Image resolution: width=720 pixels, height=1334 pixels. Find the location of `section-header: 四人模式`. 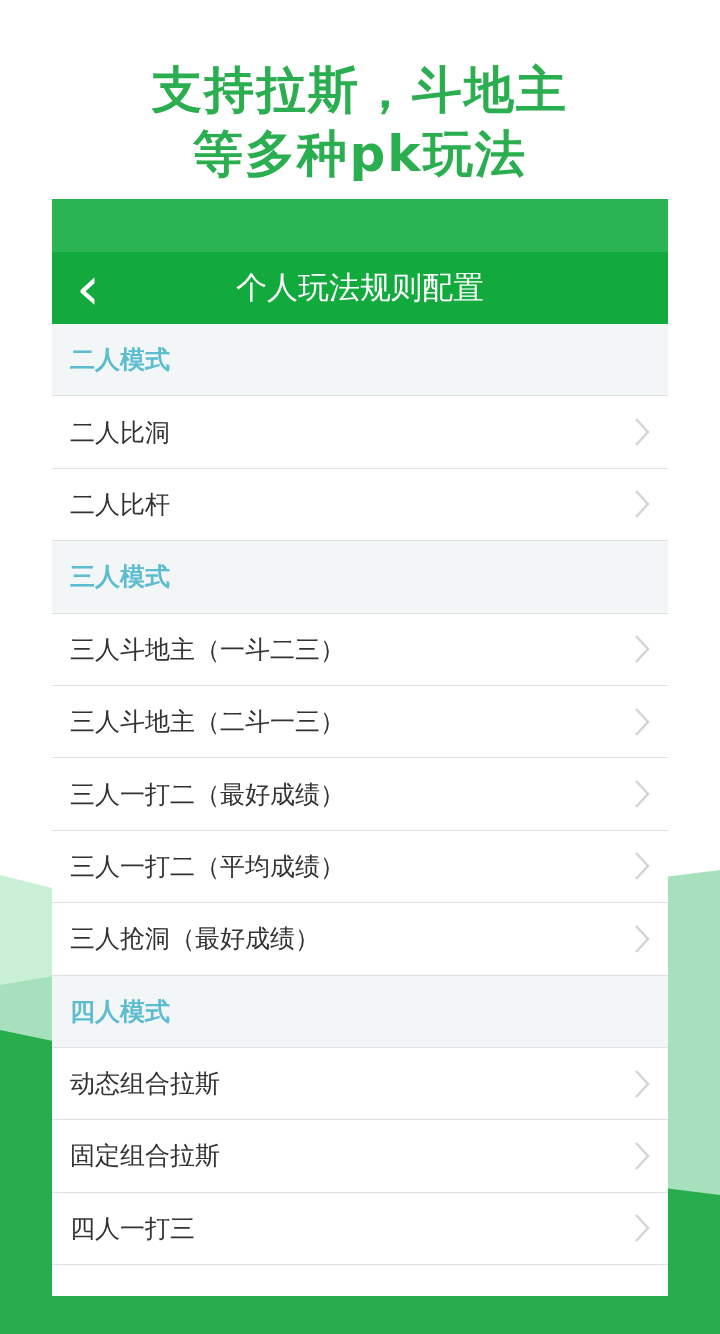

section-header: 四人模式 is located at coordinates (360, 1011).